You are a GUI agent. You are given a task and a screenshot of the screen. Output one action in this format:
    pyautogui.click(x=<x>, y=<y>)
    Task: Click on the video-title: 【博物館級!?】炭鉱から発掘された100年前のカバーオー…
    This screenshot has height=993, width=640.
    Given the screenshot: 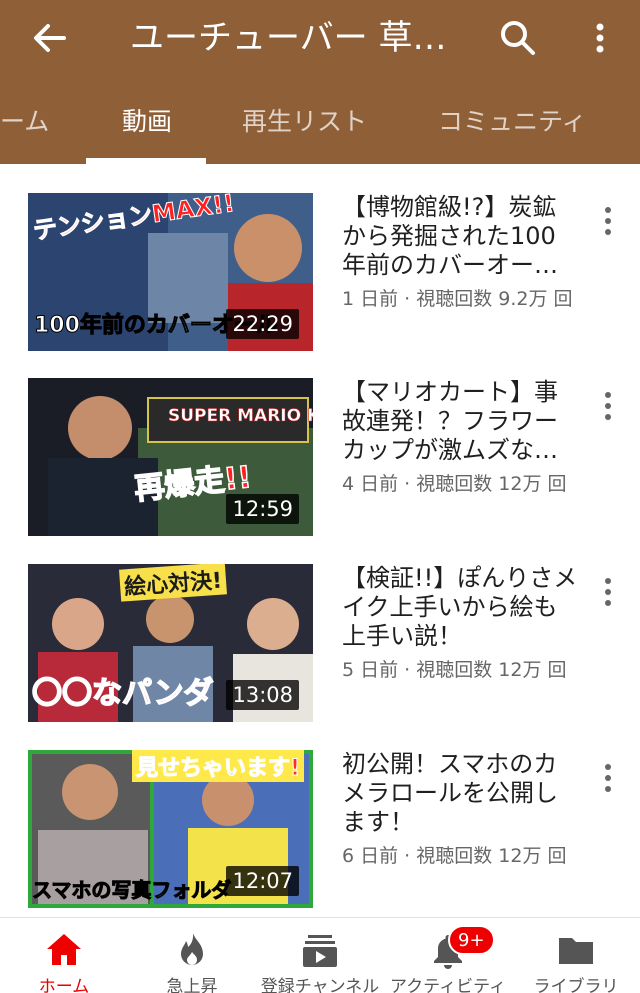 What is the action you would take?
    pyautogui.click(x=460, y=236)
    